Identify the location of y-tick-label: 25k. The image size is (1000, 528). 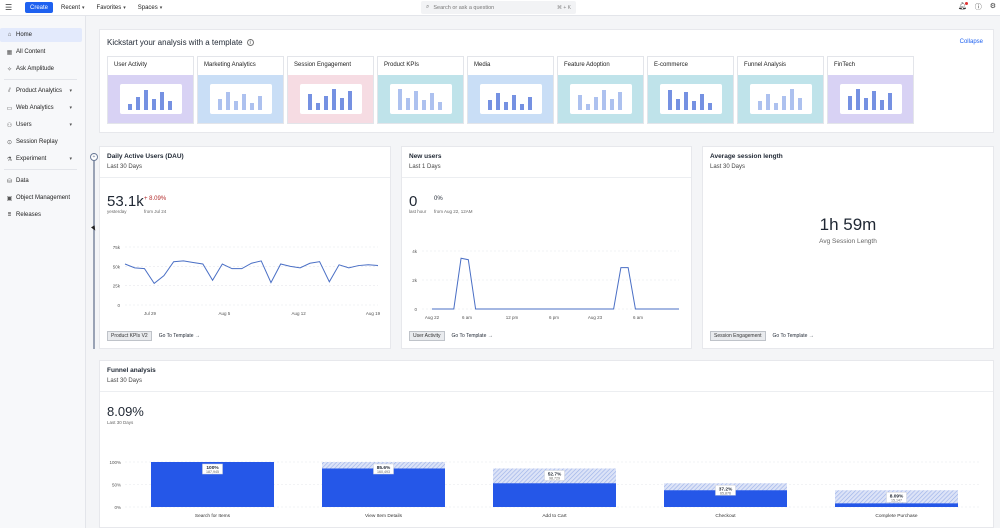
(117, 286).